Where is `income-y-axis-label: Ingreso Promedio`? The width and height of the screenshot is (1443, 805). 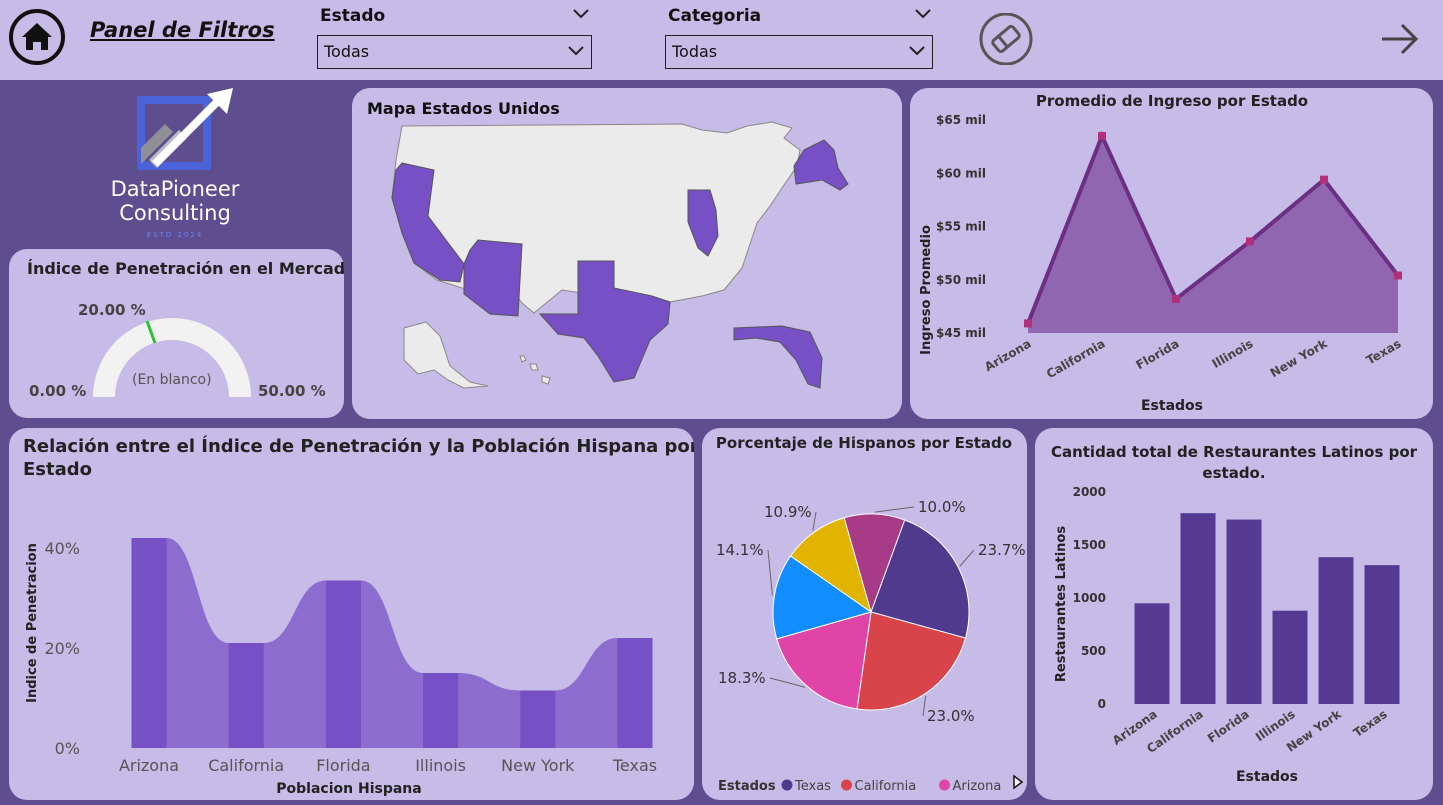 income-y-axis-label: Ingreso Promedio is located at coordinates (926, 290).